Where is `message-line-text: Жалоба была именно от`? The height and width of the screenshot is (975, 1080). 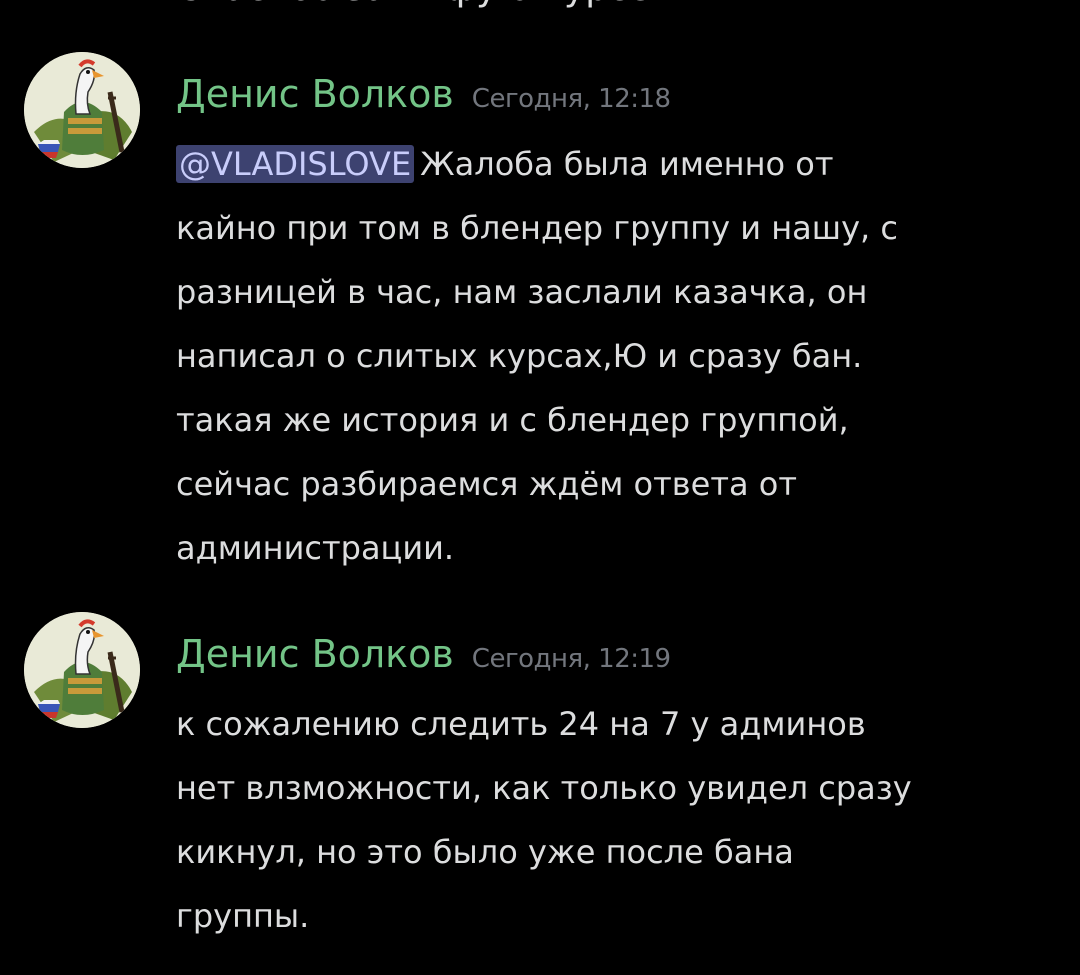
message-line-text: Жалоба была именно от is located at coordinates (627, 164).